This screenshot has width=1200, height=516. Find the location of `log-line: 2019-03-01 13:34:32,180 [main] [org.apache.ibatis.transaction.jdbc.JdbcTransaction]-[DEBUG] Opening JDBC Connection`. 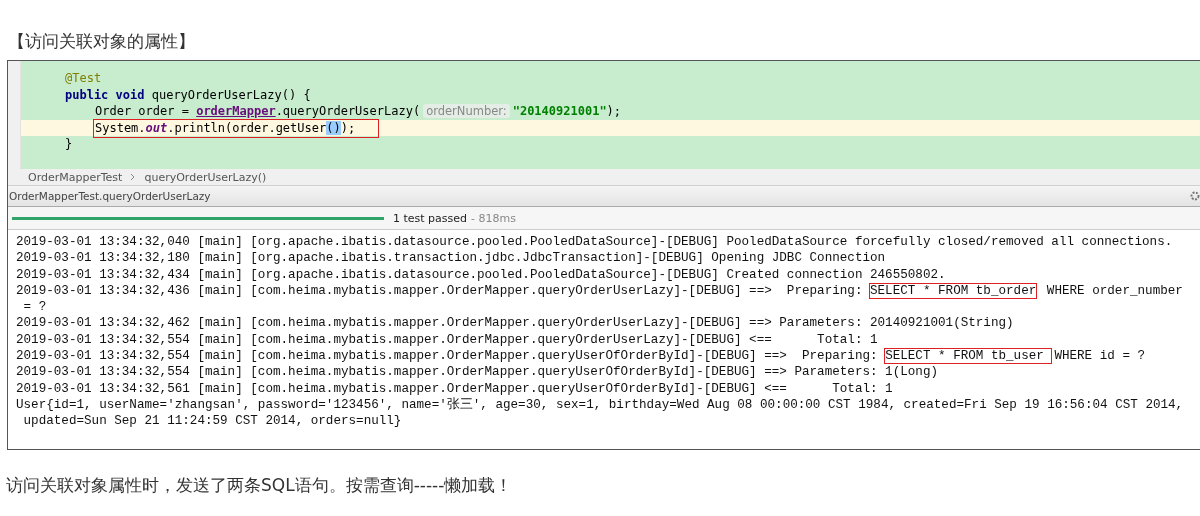

log-line: 2019-03-01 13:34:32,180 [main] [org.apache.ibatis.transaction.jdbc.JdbcTransaction]-[DEBUG] Opening JDBC Connection is located at coordinates (451, 258).